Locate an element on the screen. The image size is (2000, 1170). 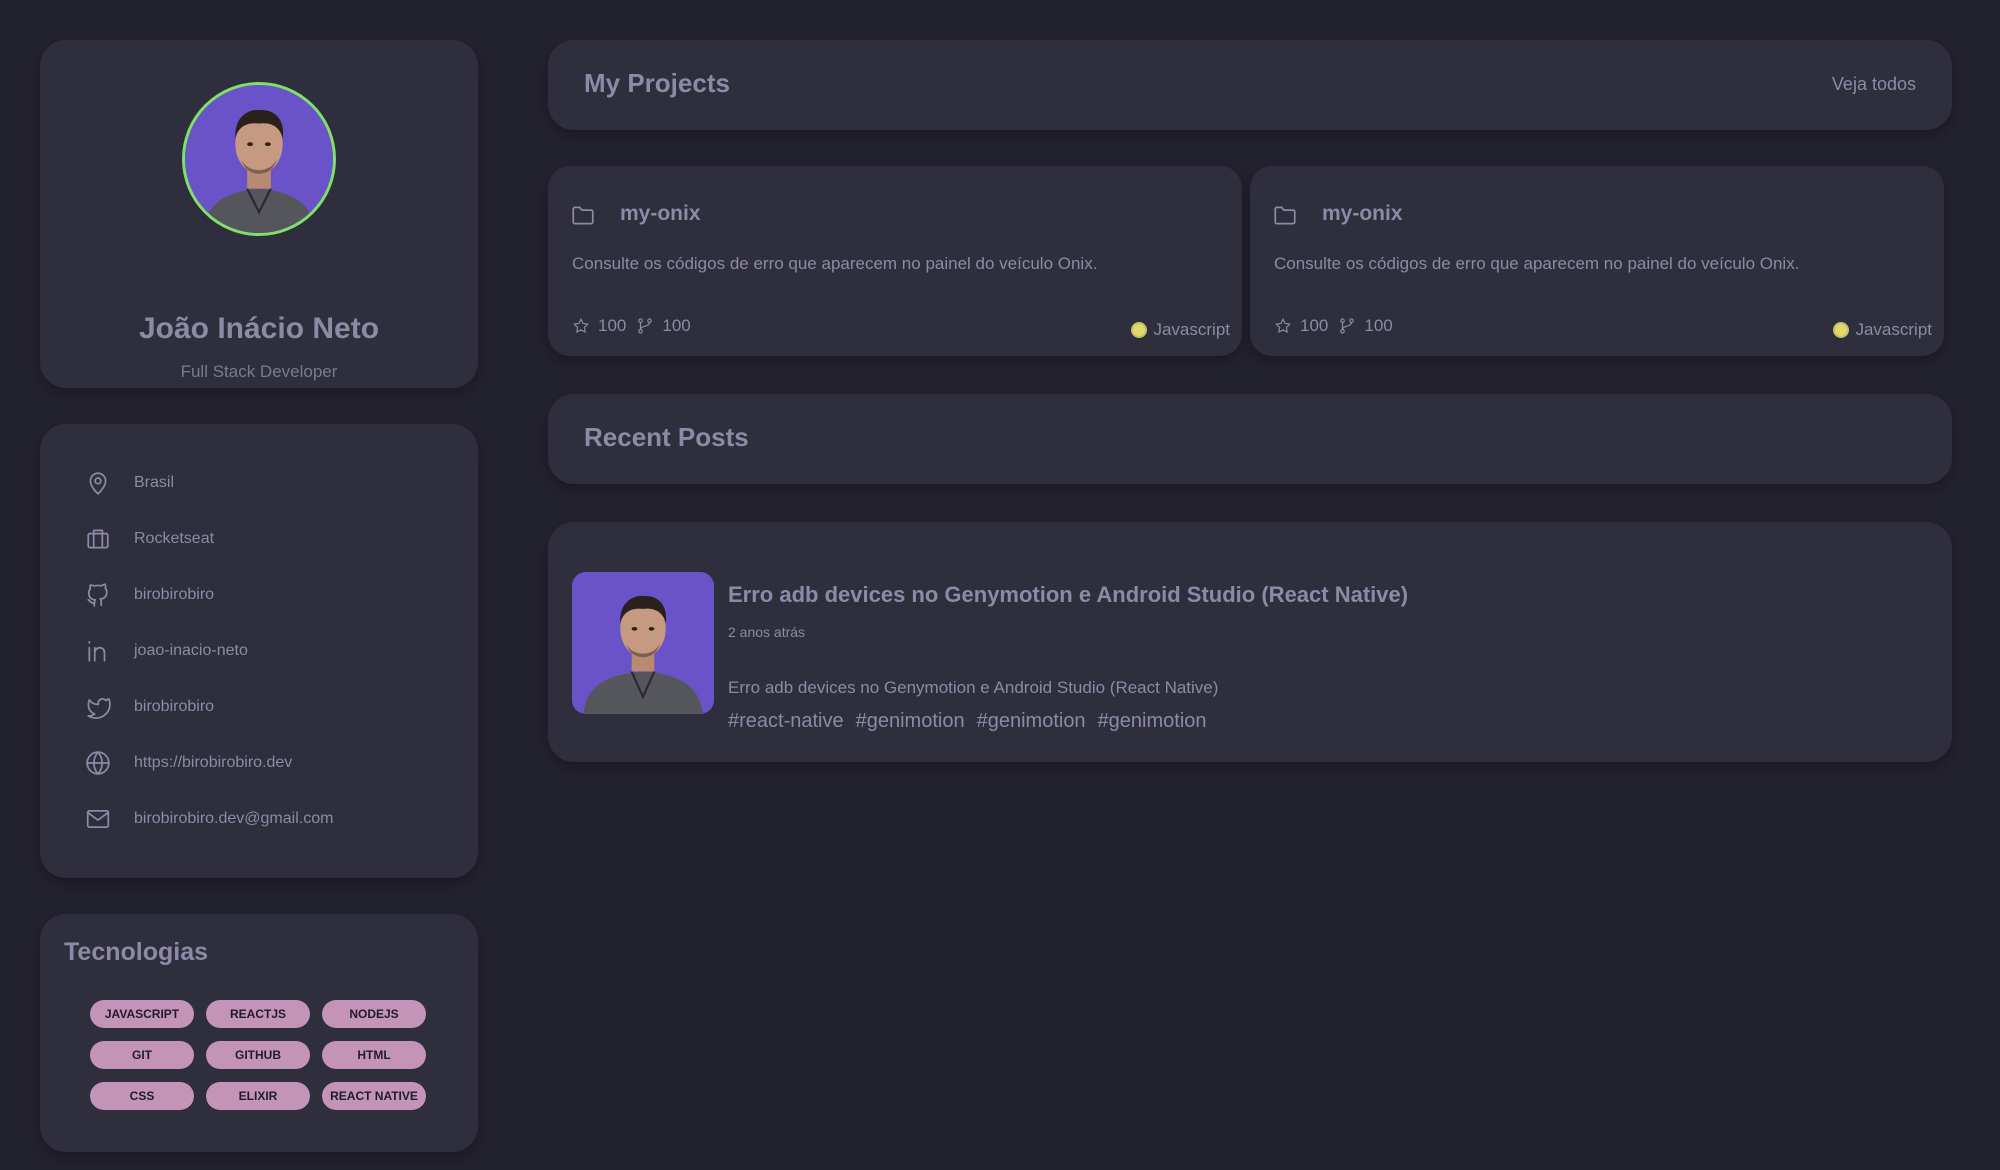
profile-name: João Inácio Neto is located at coordinates (259, 328).